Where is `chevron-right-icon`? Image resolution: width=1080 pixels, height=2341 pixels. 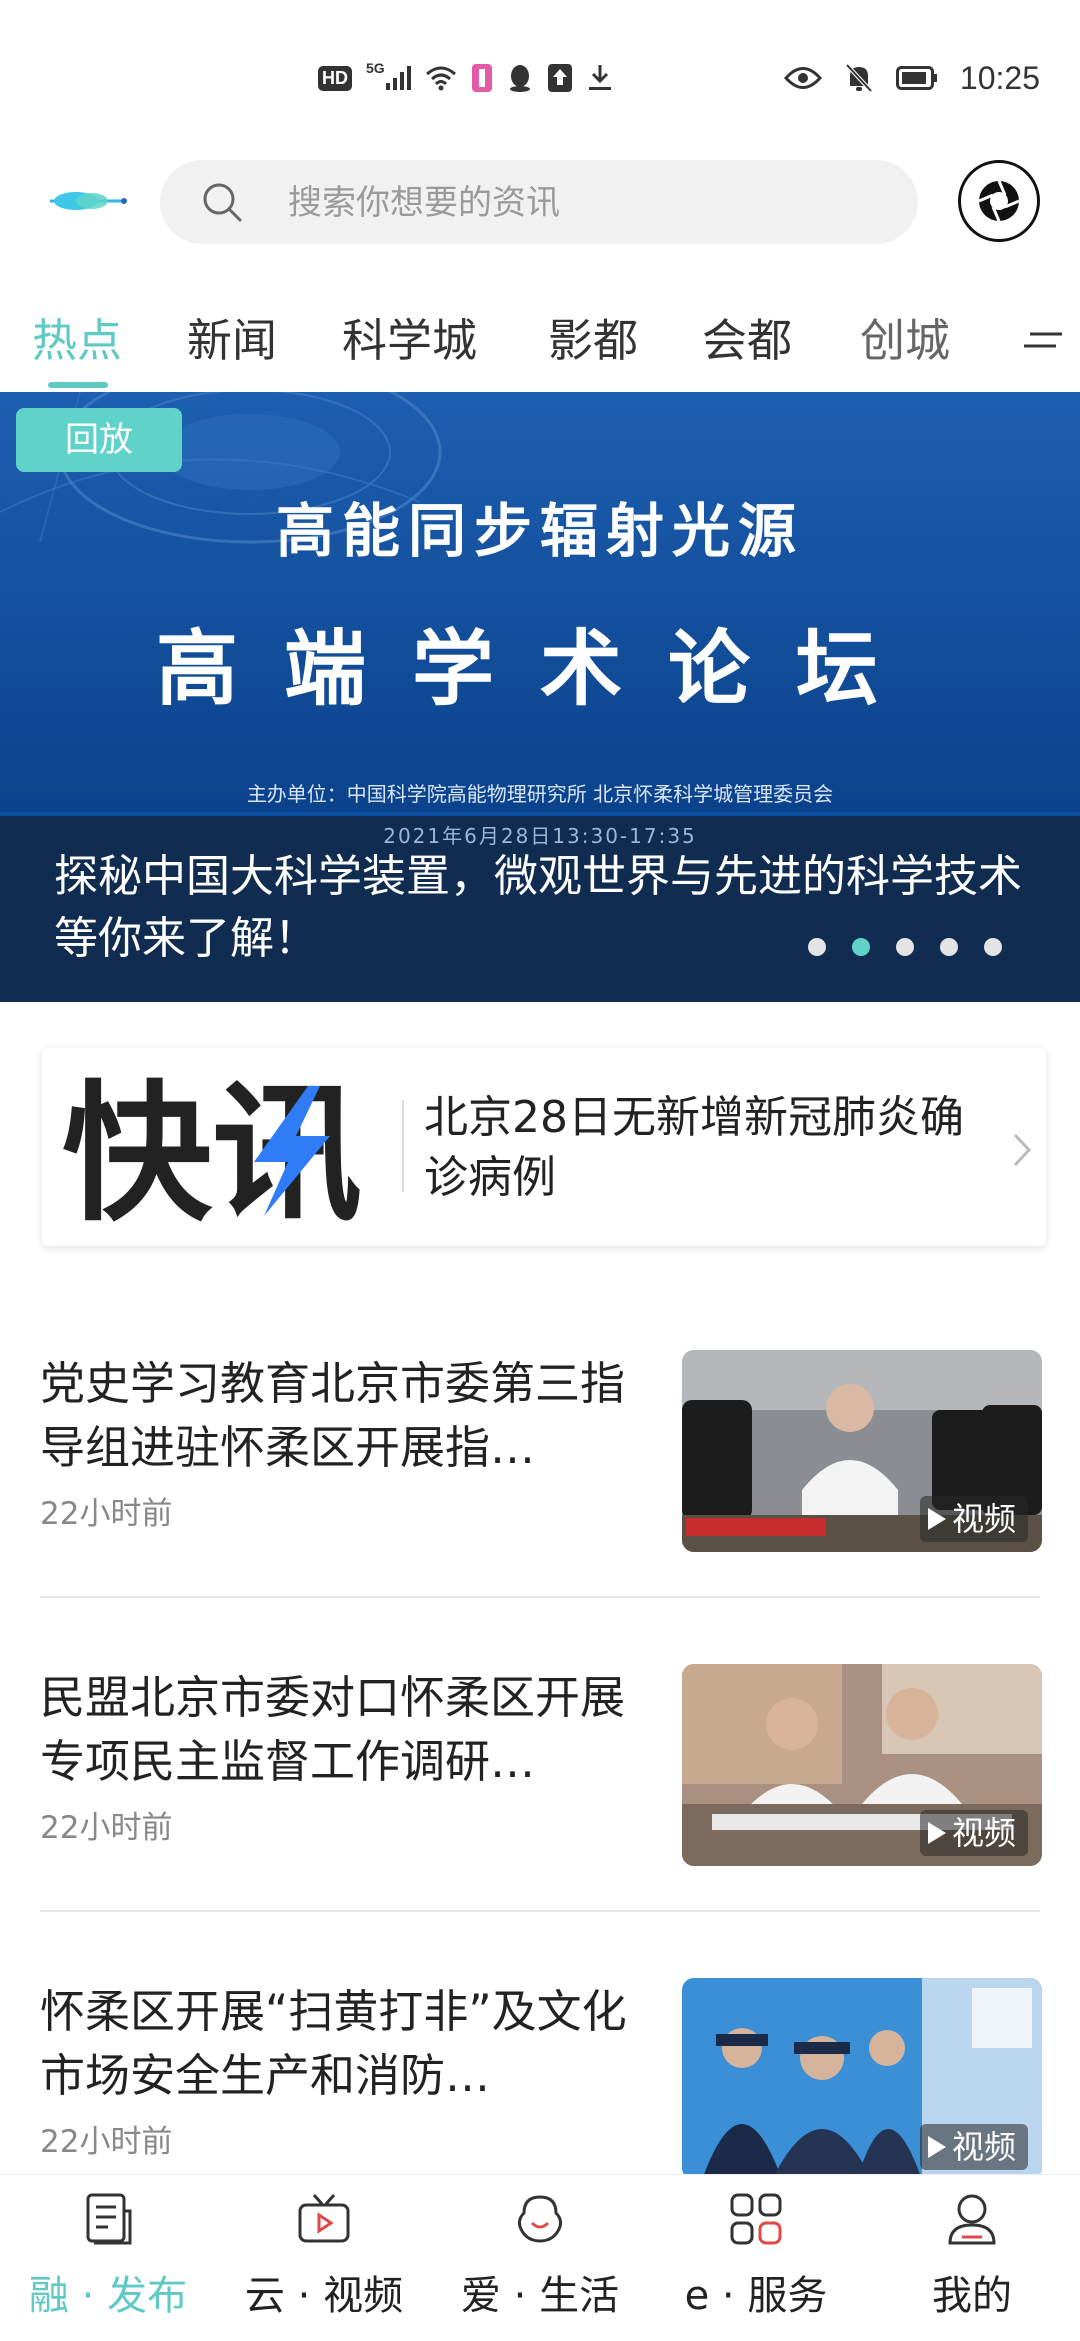 chevron-right-icon is located at coordinates (1022, 1150).